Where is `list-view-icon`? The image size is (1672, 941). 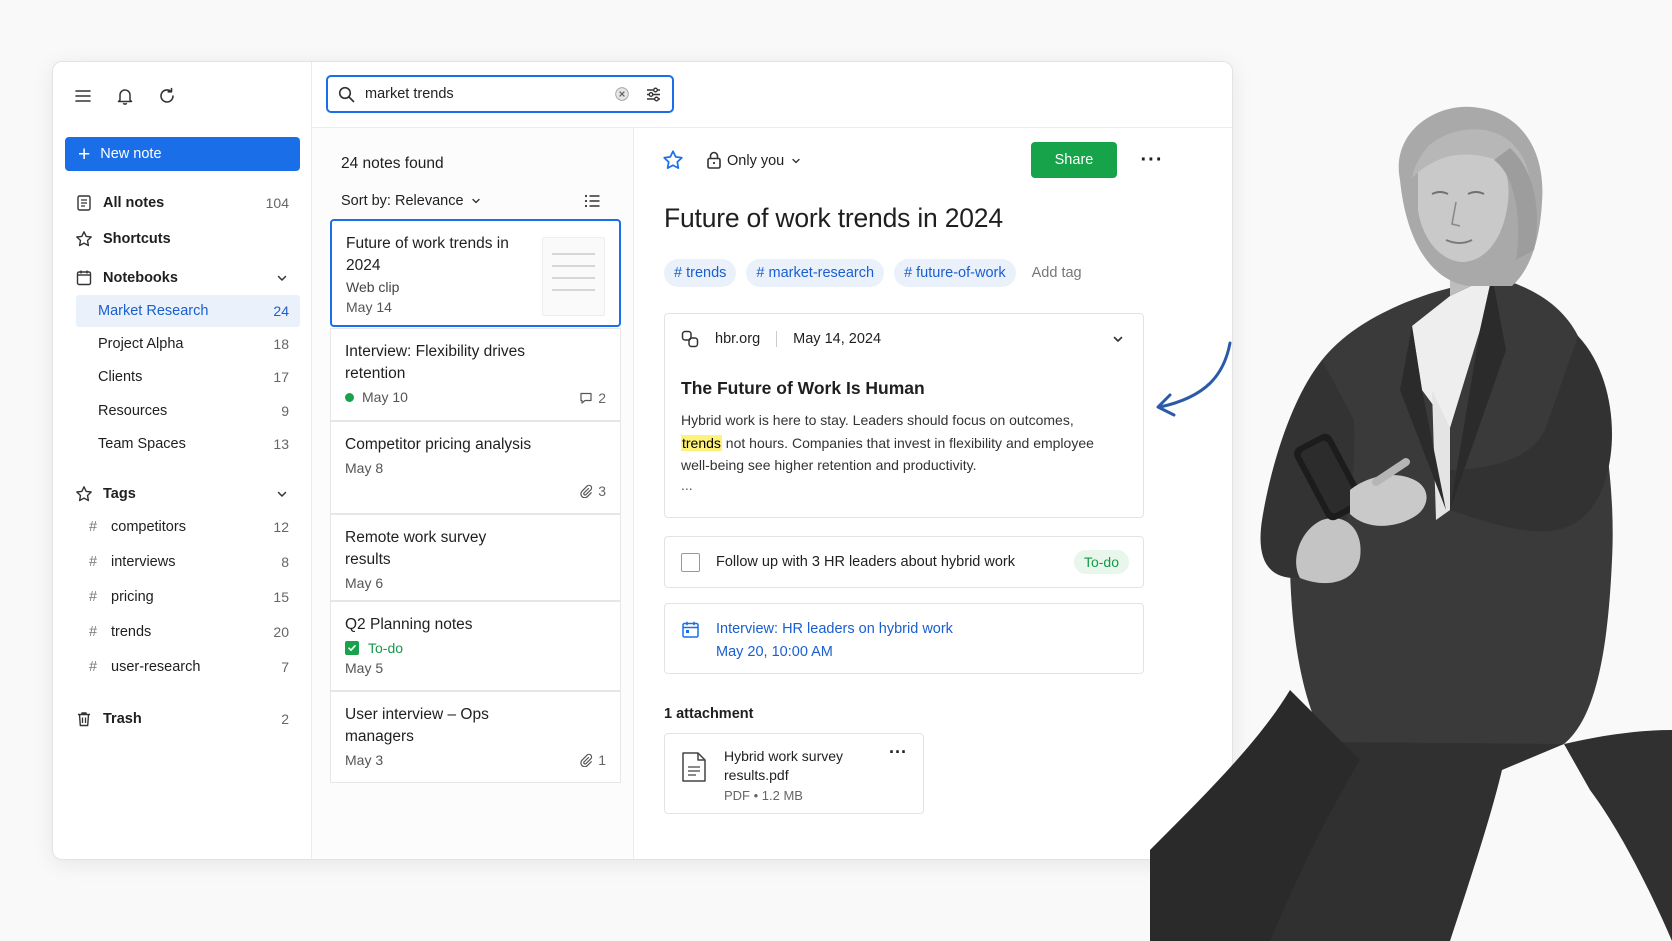
list-view-icon is located at coordinates (592, 201).